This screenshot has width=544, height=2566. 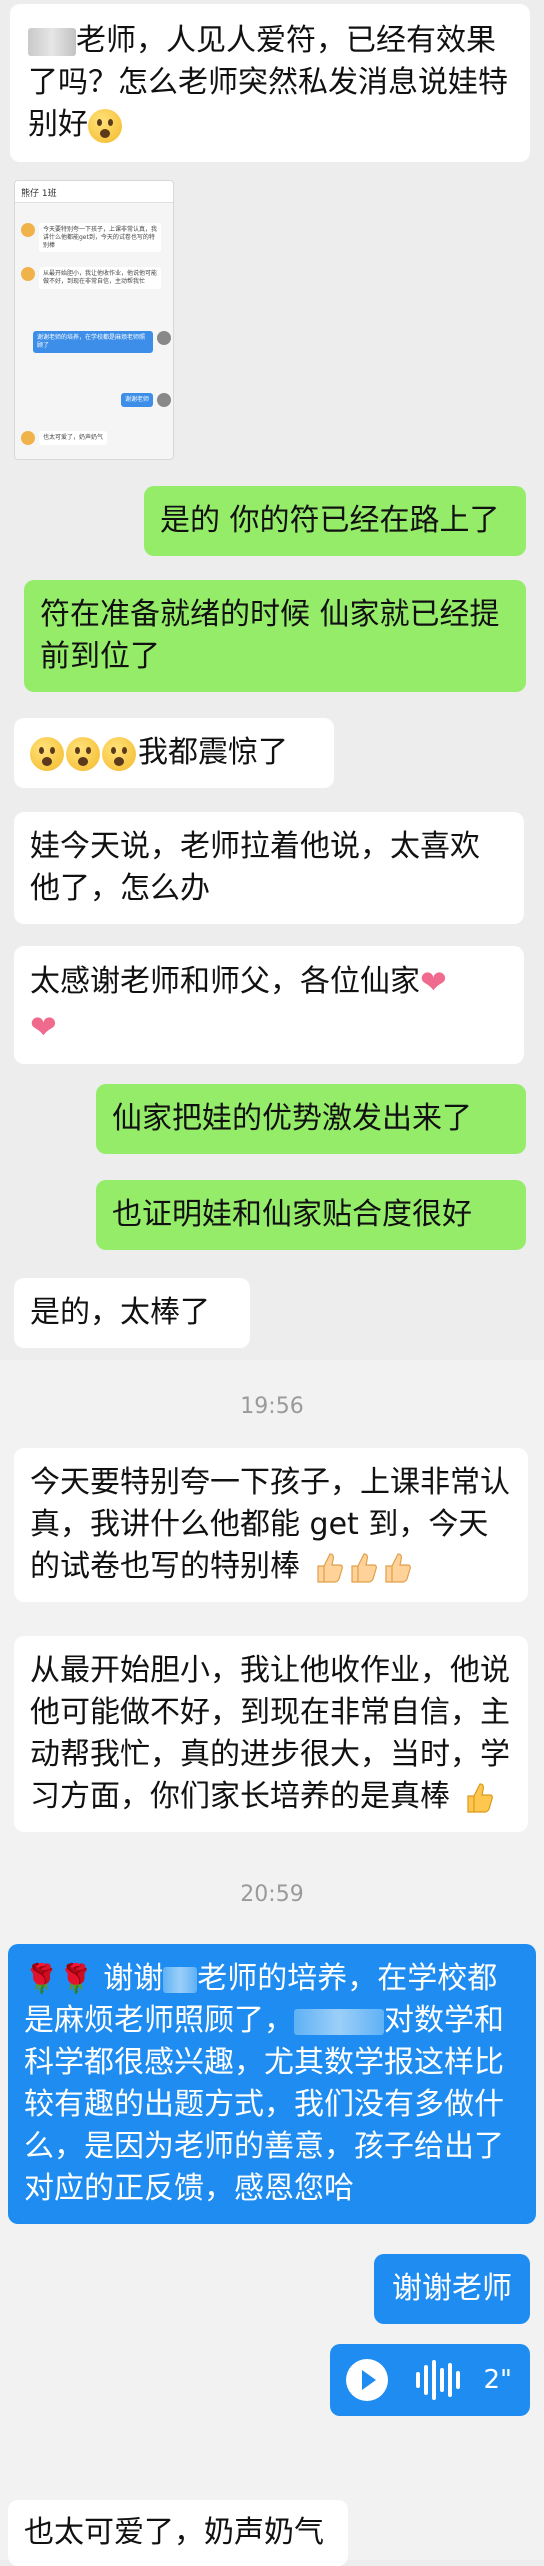 What do you see at coordinates (59, 1978) in the screenshot?
I see `rose-icon: 🌹🌹` at bounding box center [59, 1978].